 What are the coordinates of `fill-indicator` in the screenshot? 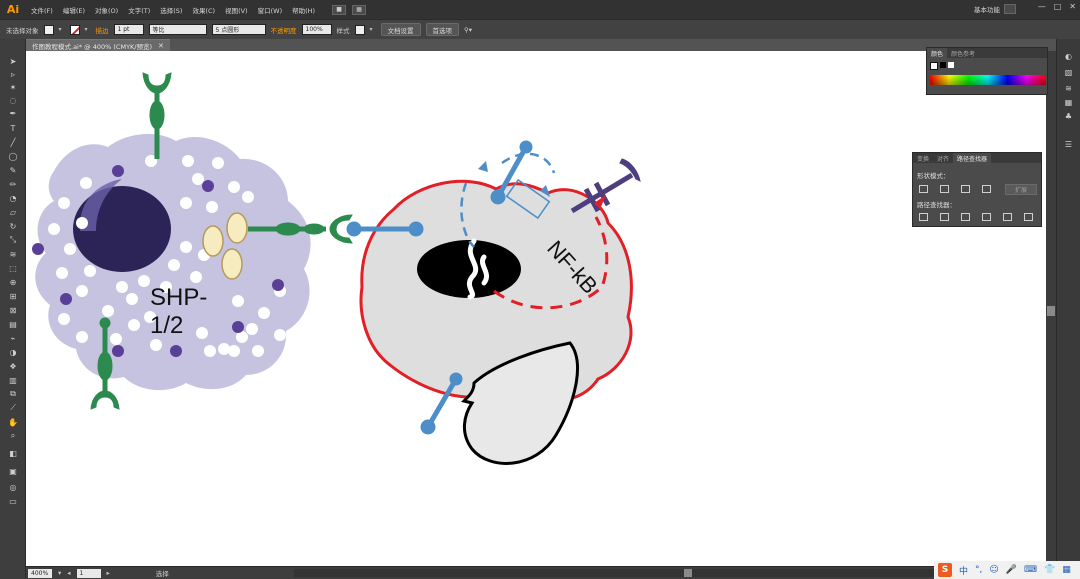 It's located at (934, 66).